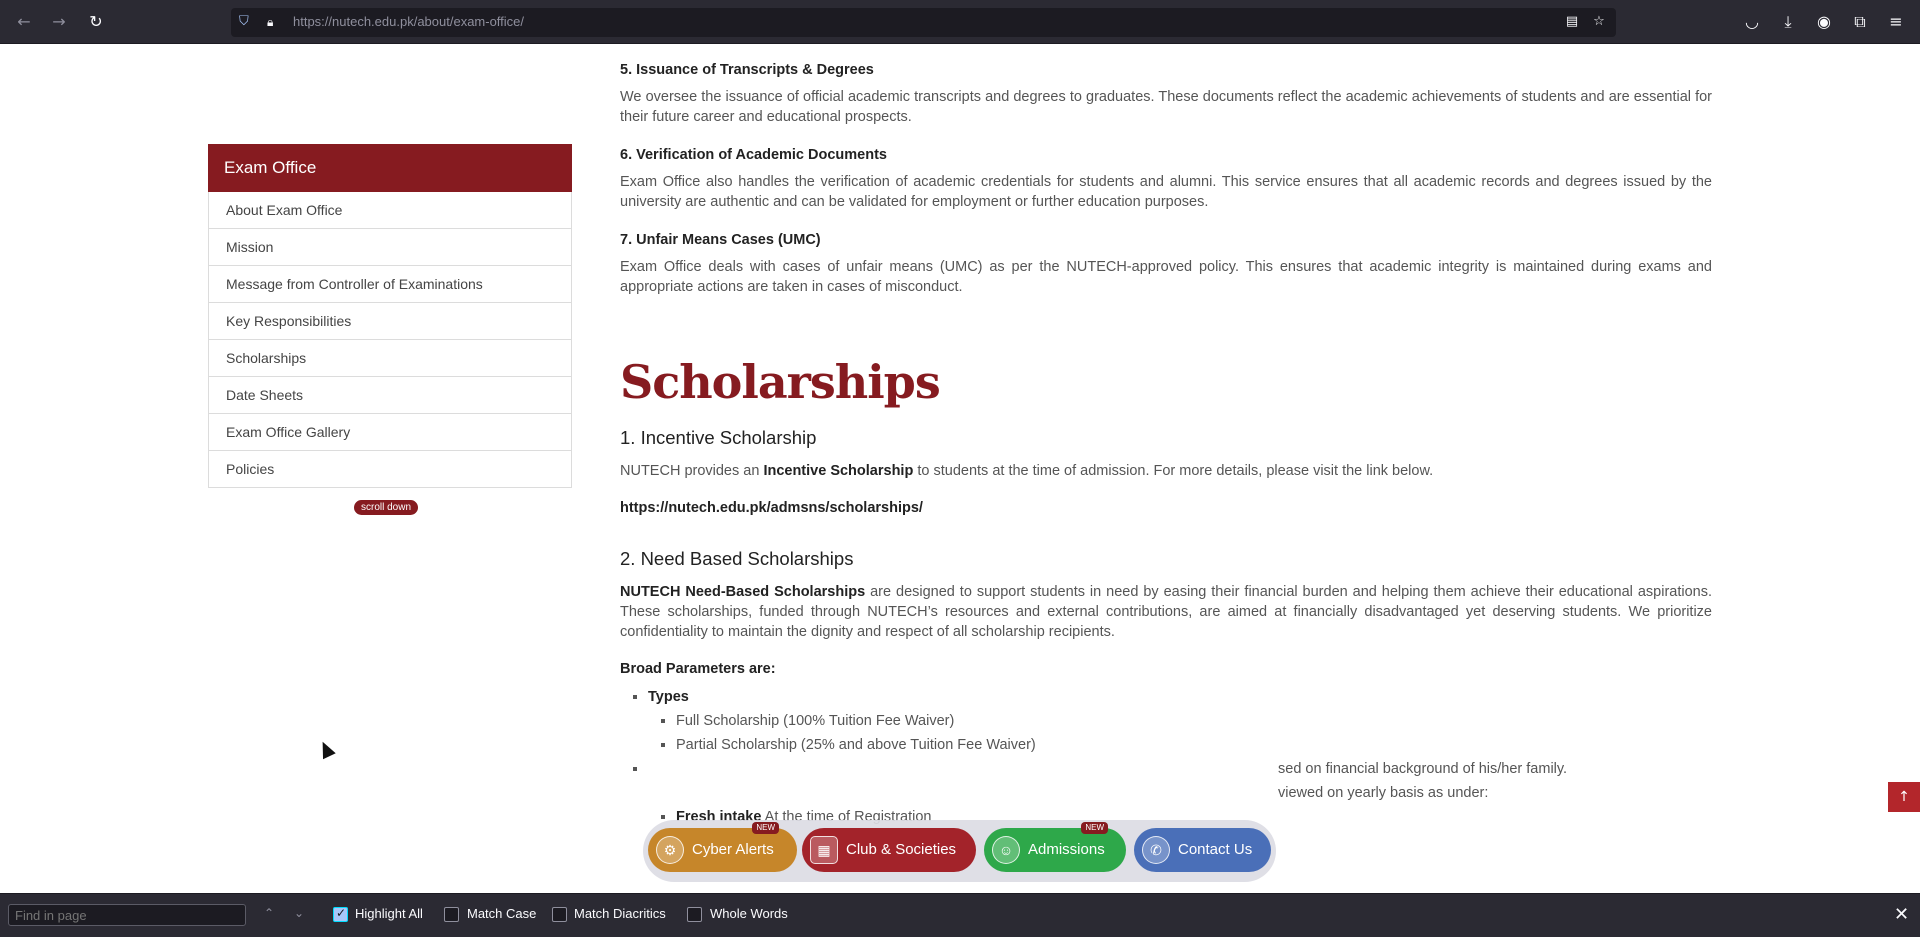 Image resolution: width=1920 pixels, height=937 pixels. Describe the element at coordinates (1572, 22) in the screenshot. I see `reader-icon: ▤` at that location.